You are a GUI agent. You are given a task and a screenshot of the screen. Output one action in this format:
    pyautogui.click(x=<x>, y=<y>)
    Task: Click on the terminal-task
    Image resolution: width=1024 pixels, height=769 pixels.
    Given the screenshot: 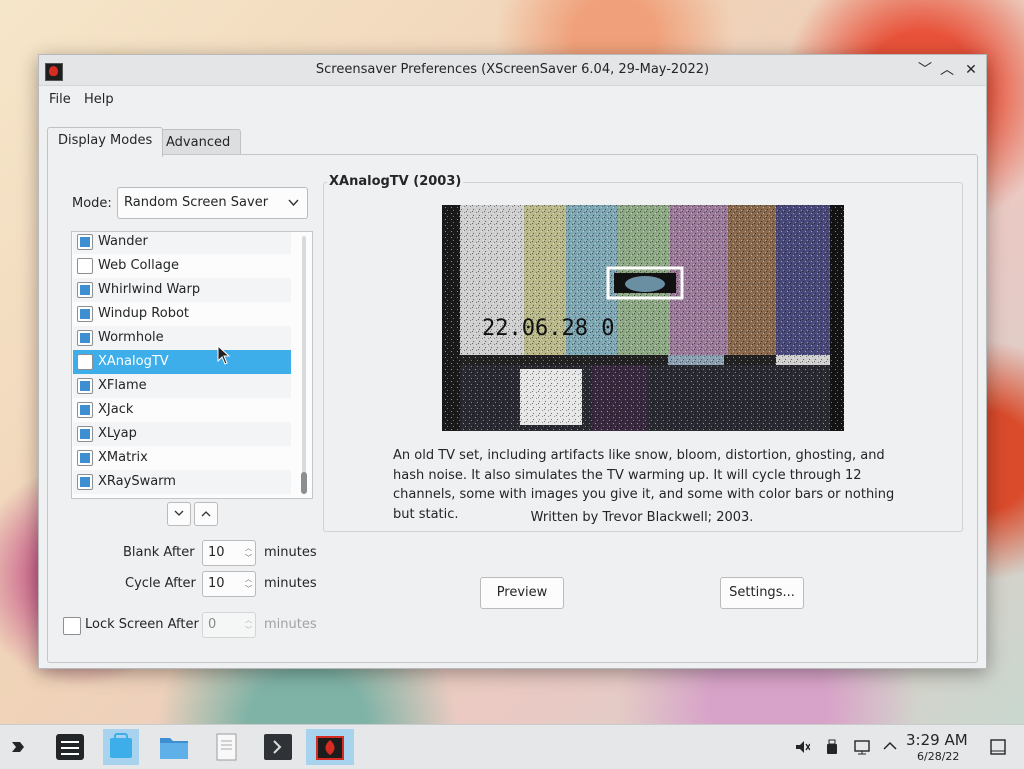 What is the action you would take?
    pyautogui.click(x=278, y=747)
    